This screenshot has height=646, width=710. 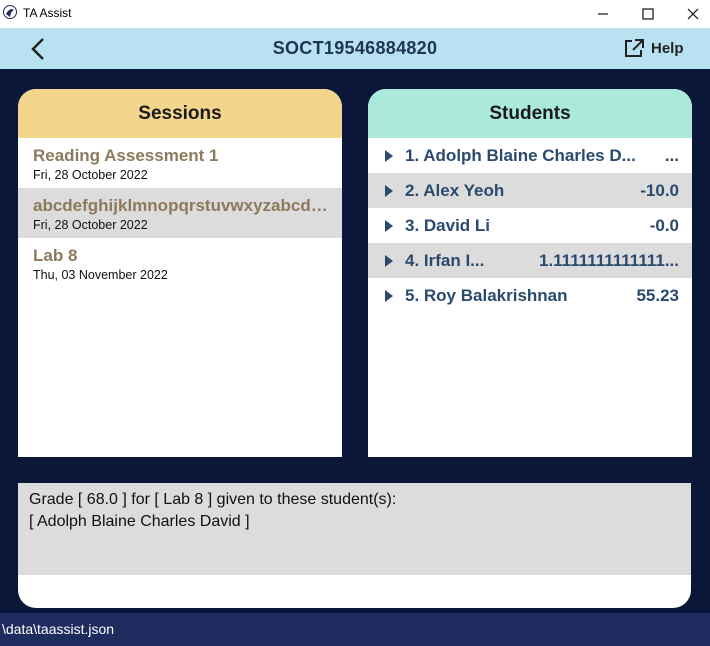 I want to click on close-icon, so click(x=693, y=14).